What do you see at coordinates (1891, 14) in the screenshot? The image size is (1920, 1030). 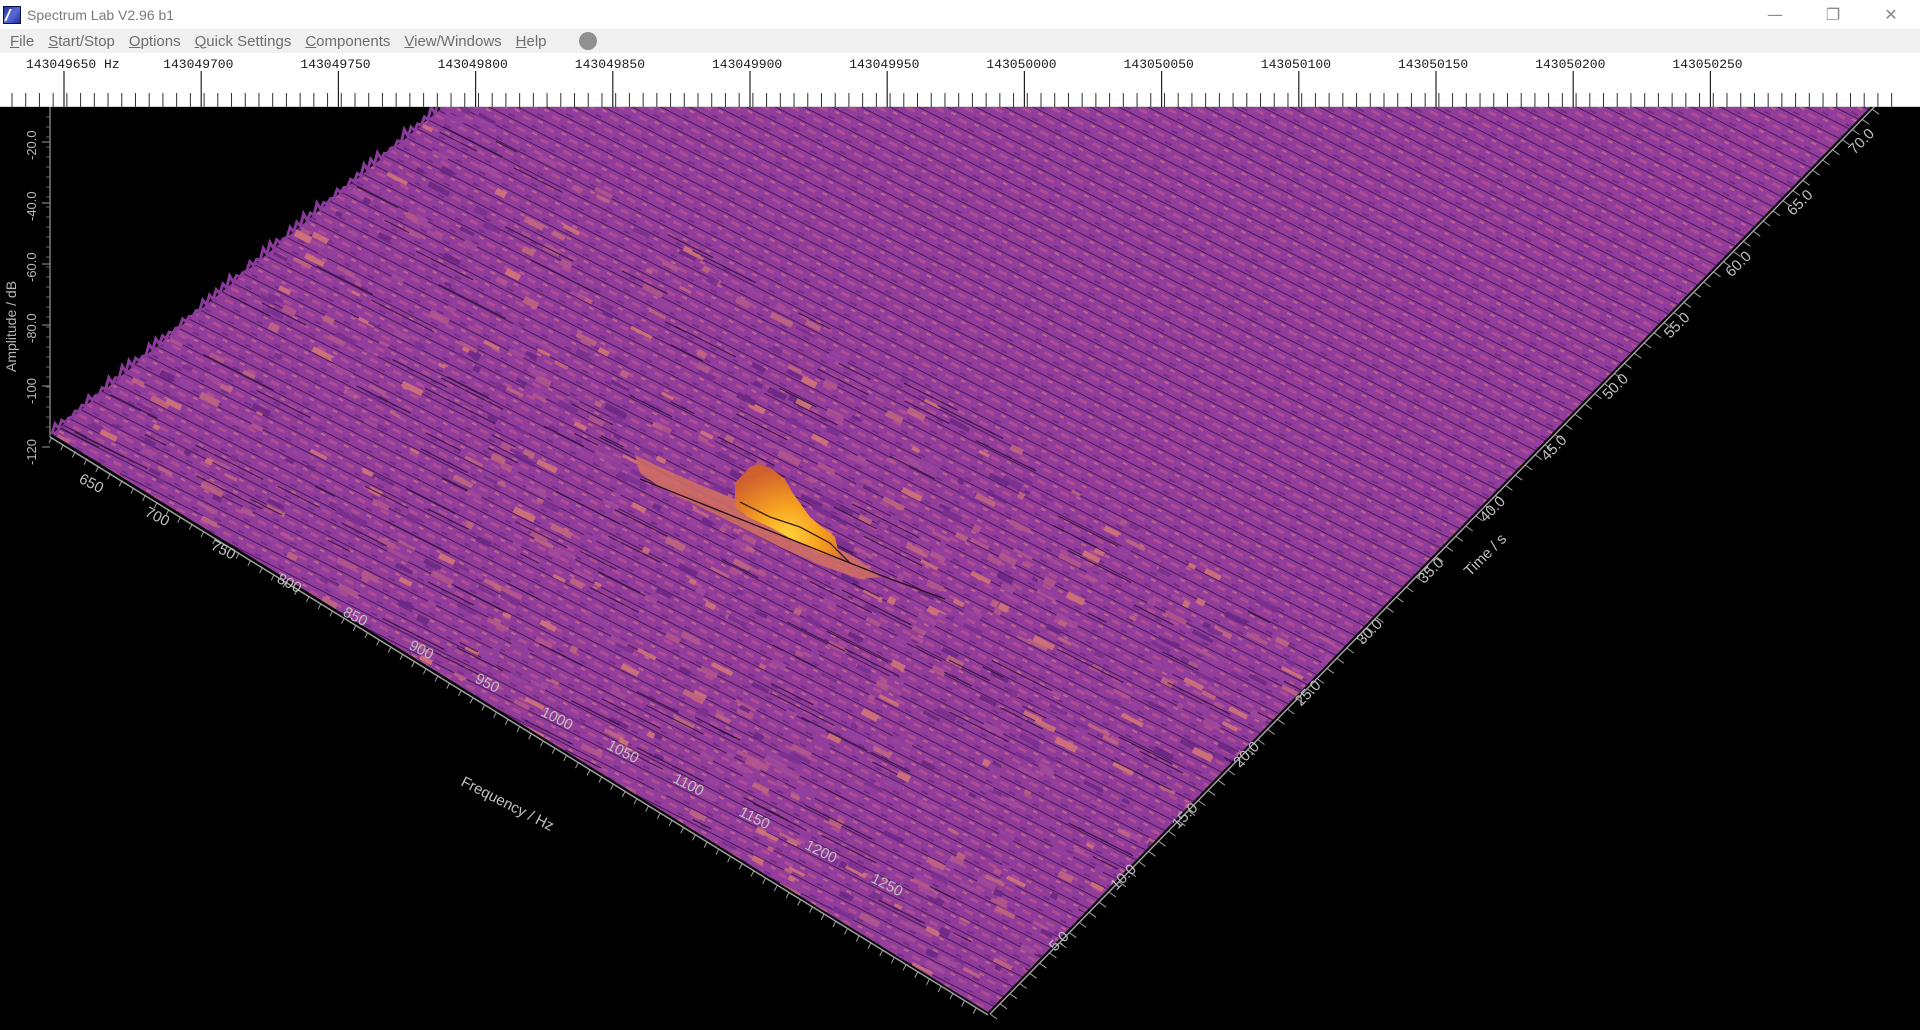 I see `close-button: ✕` at bounding box center [1891, 14].